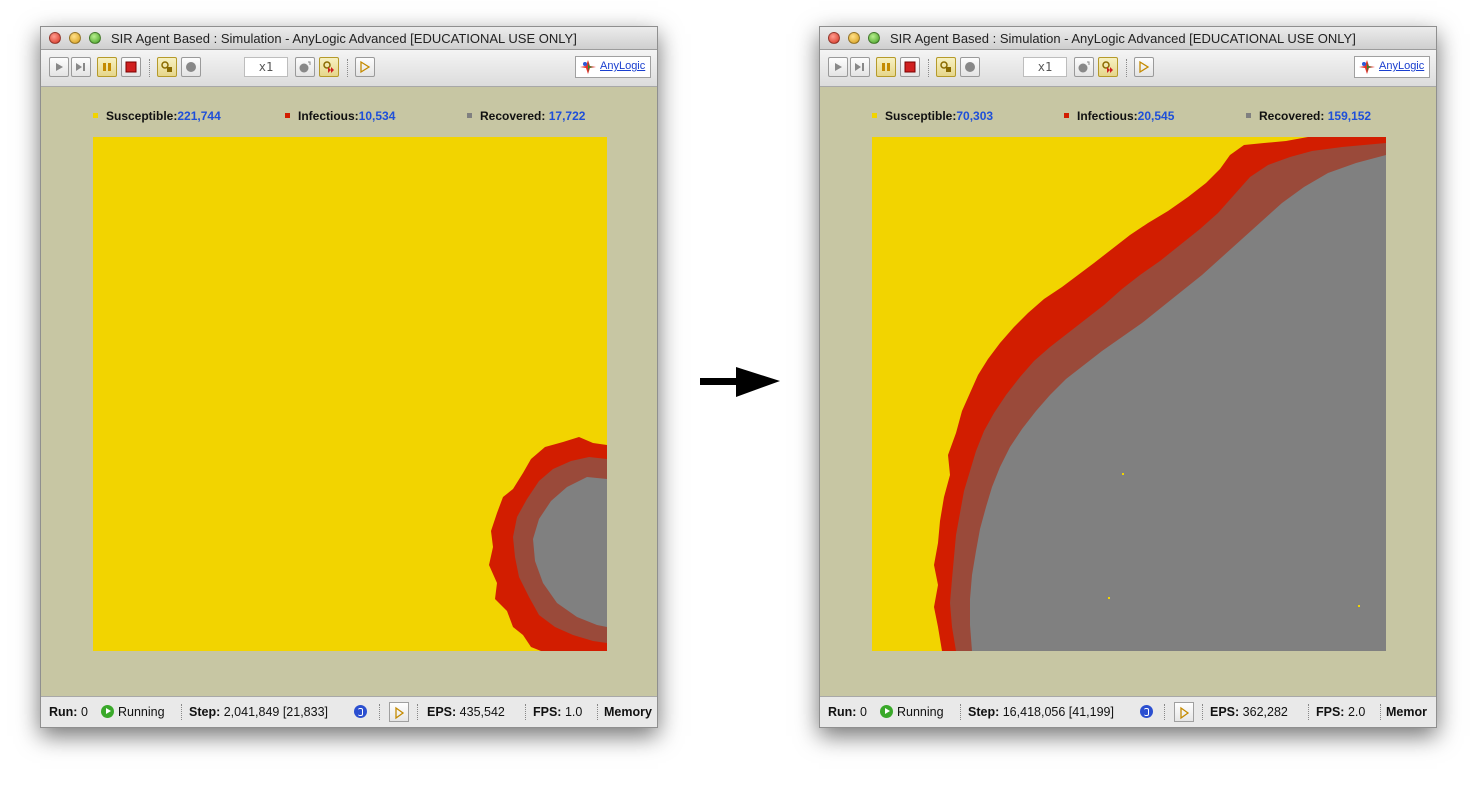  I want to click on play-icon, so click(838, 67).